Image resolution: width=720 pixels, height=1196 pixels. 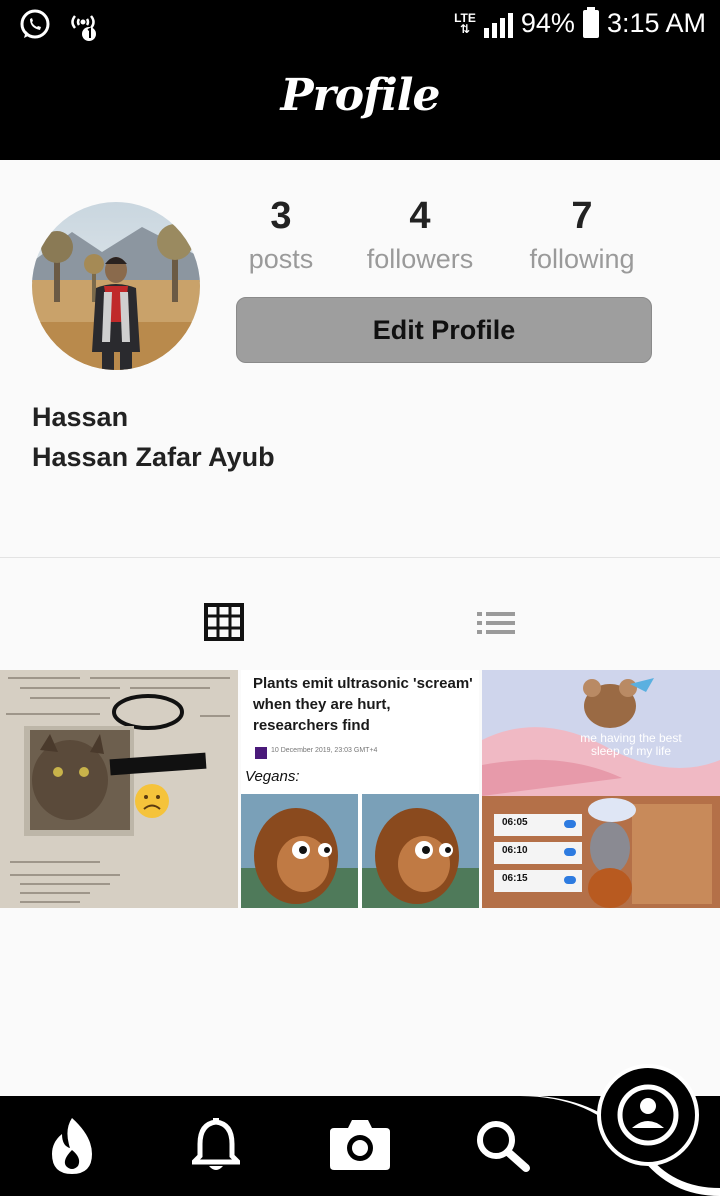 I want to click on page-title: Profile, so click(x=360, y=95).